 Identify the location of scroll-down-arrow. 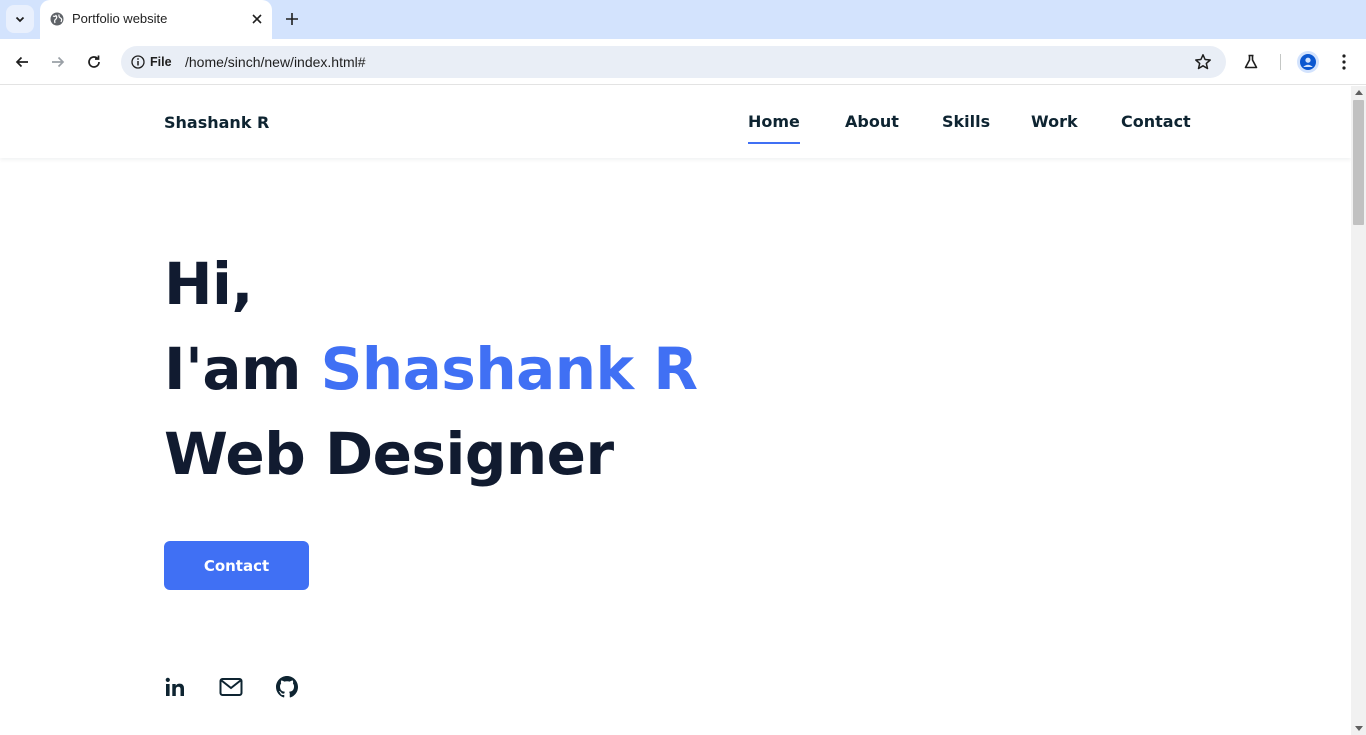
(1359, 728).